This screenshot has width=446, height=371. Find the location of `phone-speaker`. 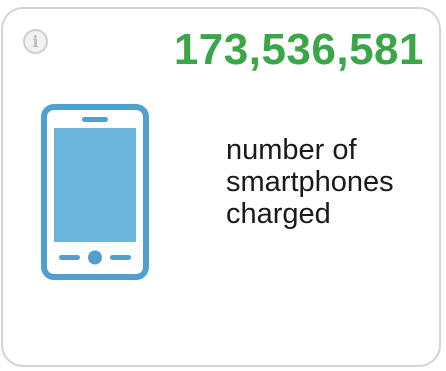

phone-speaker is located at coordinates (95, 119).